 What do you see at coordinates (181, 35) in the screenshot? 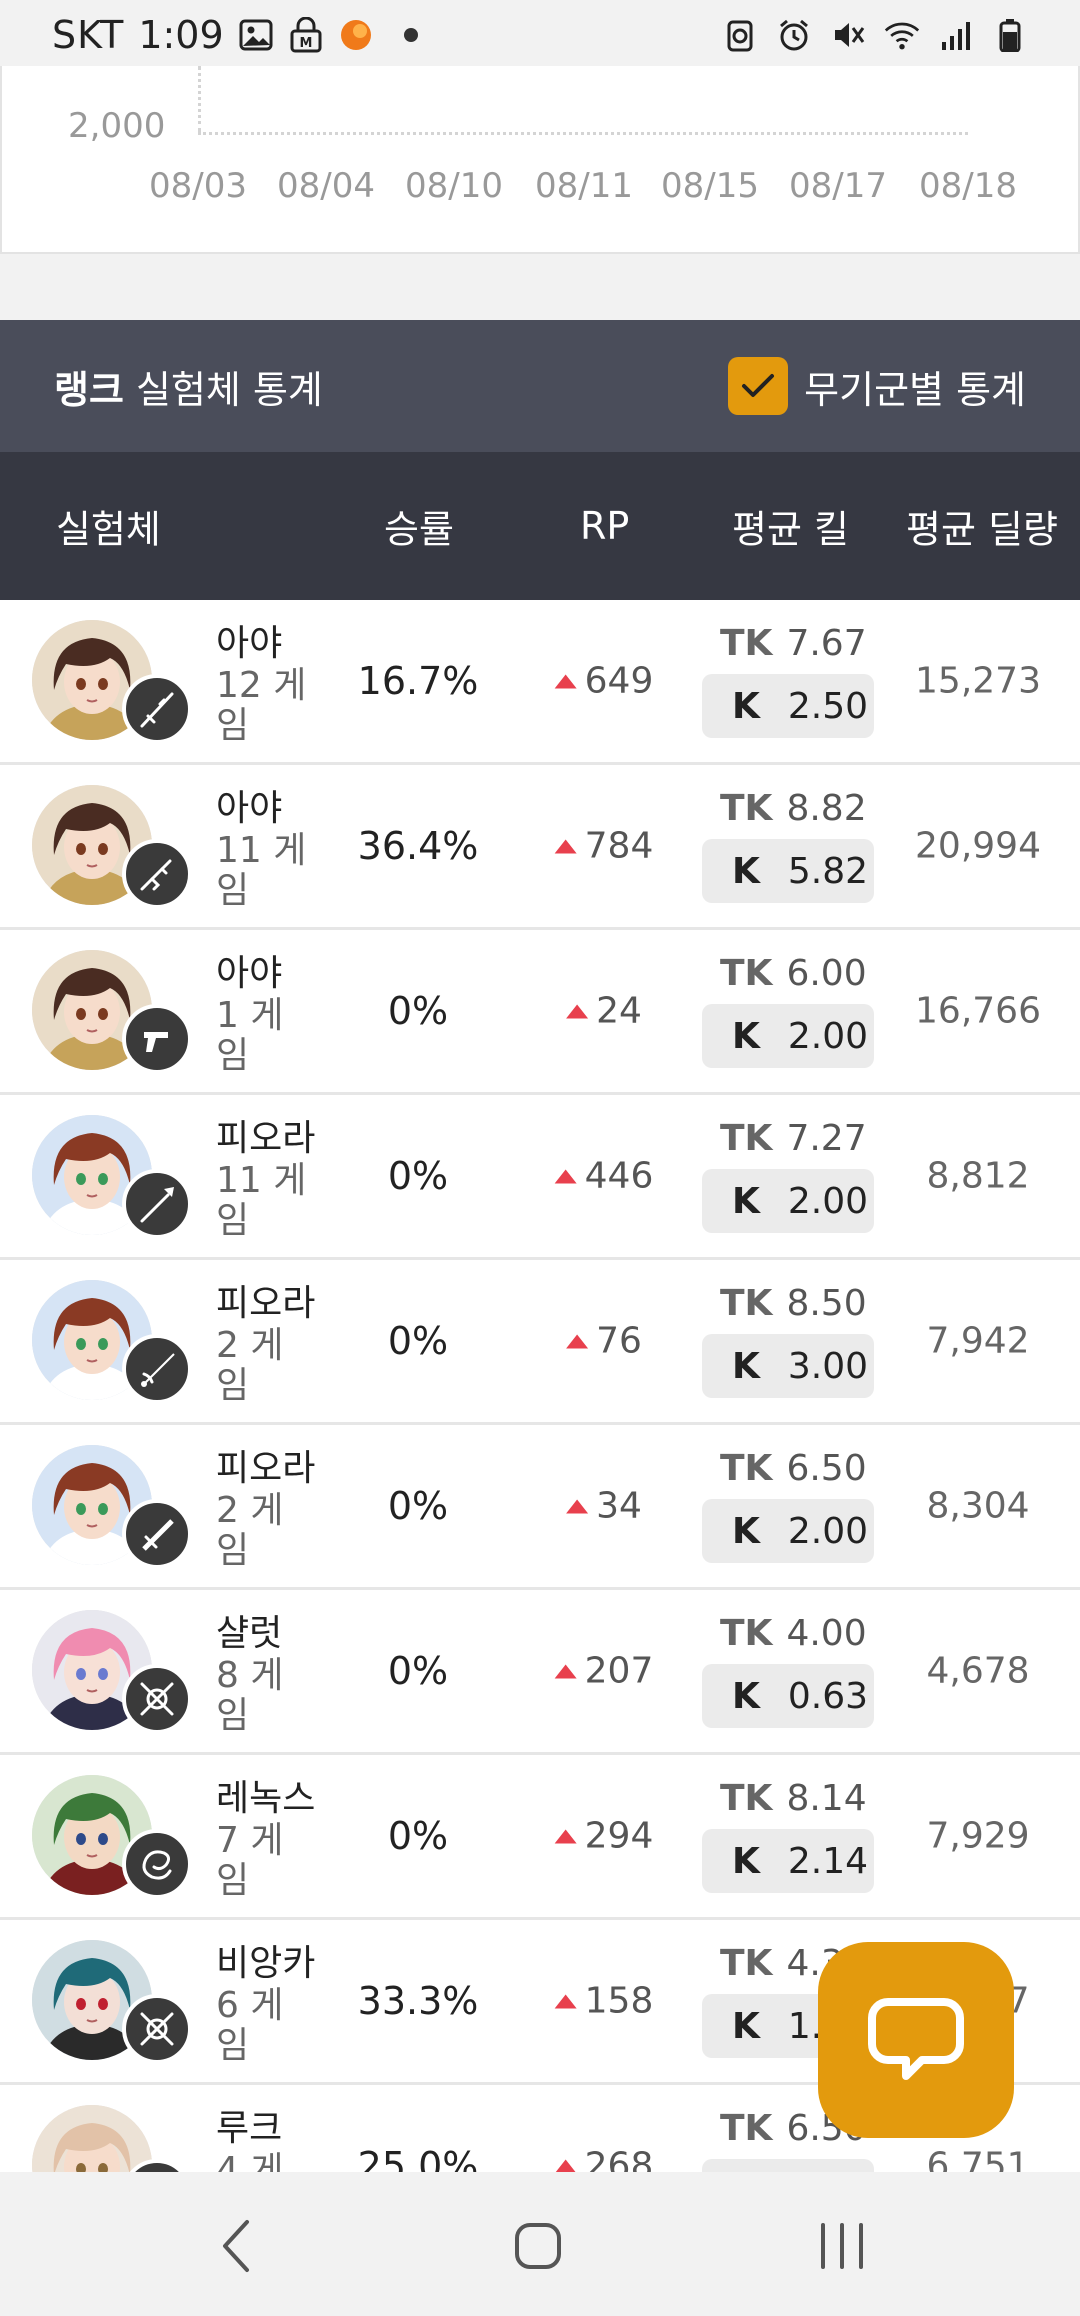
I see `clock: 1:09` at bounding box center [181, 35].